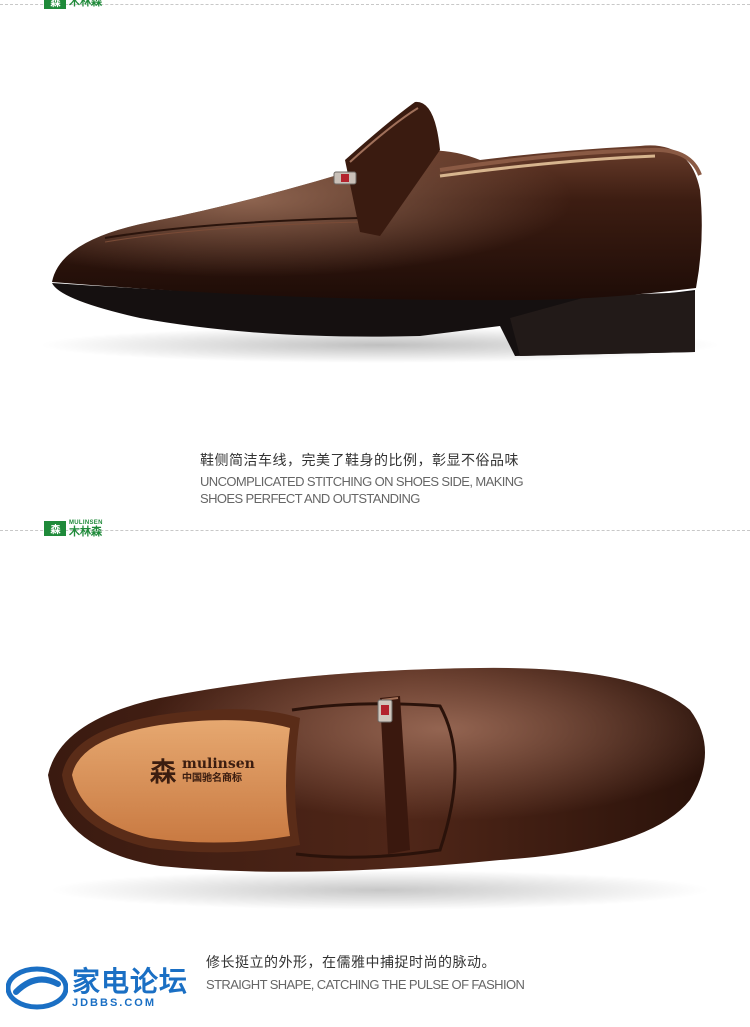  I want to click on brand-logo-mark: 森, so click(55, 528).